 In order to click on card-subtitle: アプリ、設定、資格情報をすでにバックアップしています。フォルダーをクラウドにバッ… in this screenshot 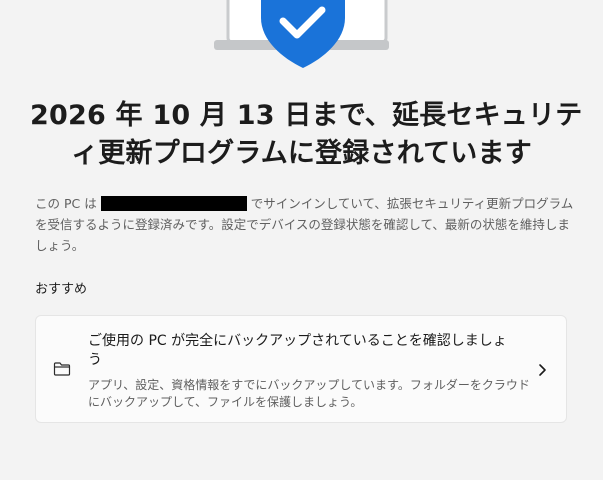, I will do `click(309, 393)`.